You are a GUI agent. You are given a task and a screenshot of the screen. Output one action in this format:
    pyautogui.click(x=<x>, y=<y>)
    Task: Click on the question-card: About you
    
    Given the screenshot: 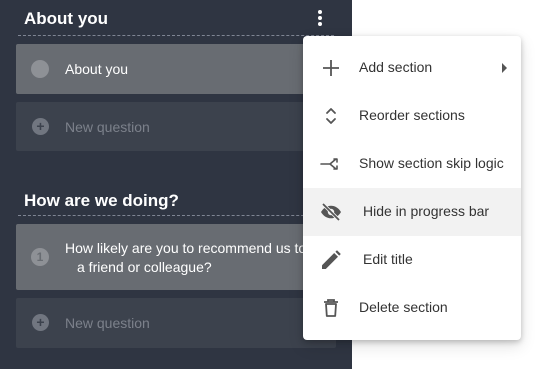 What is the action you would take?
    pyautogui.click(x=176, y=69)
    